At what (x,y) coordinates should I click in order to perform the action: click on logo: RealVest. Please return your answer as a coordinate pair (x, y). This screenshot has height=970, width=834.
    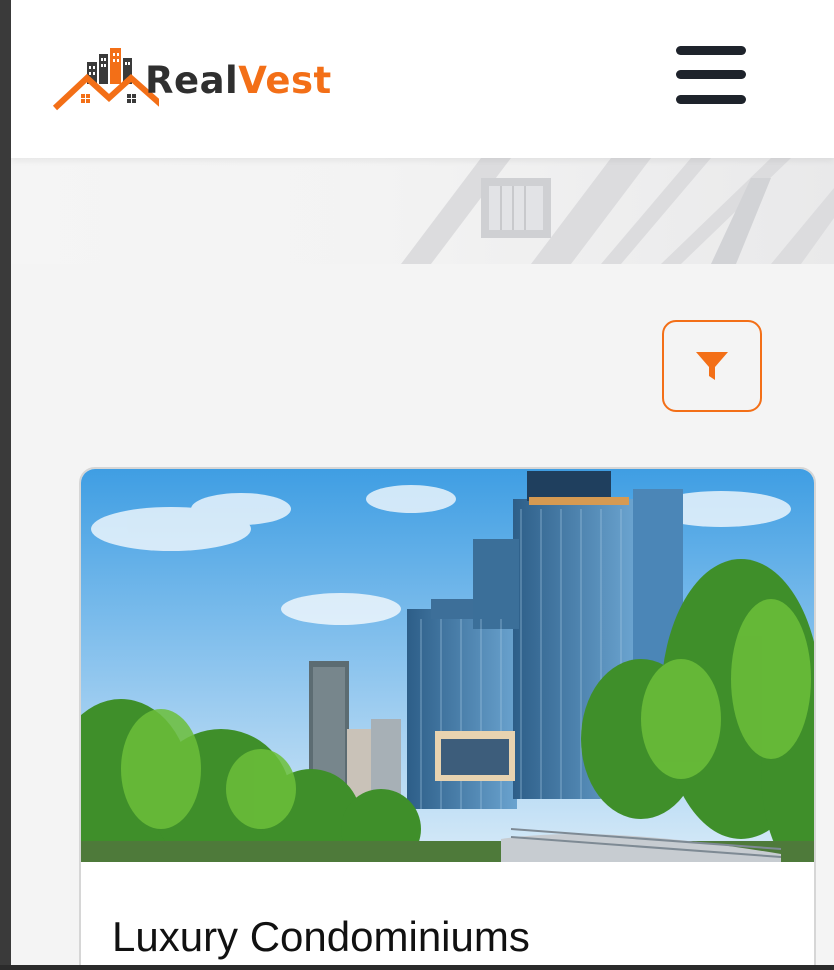
    Looking at the image, I should click on (206, 79).